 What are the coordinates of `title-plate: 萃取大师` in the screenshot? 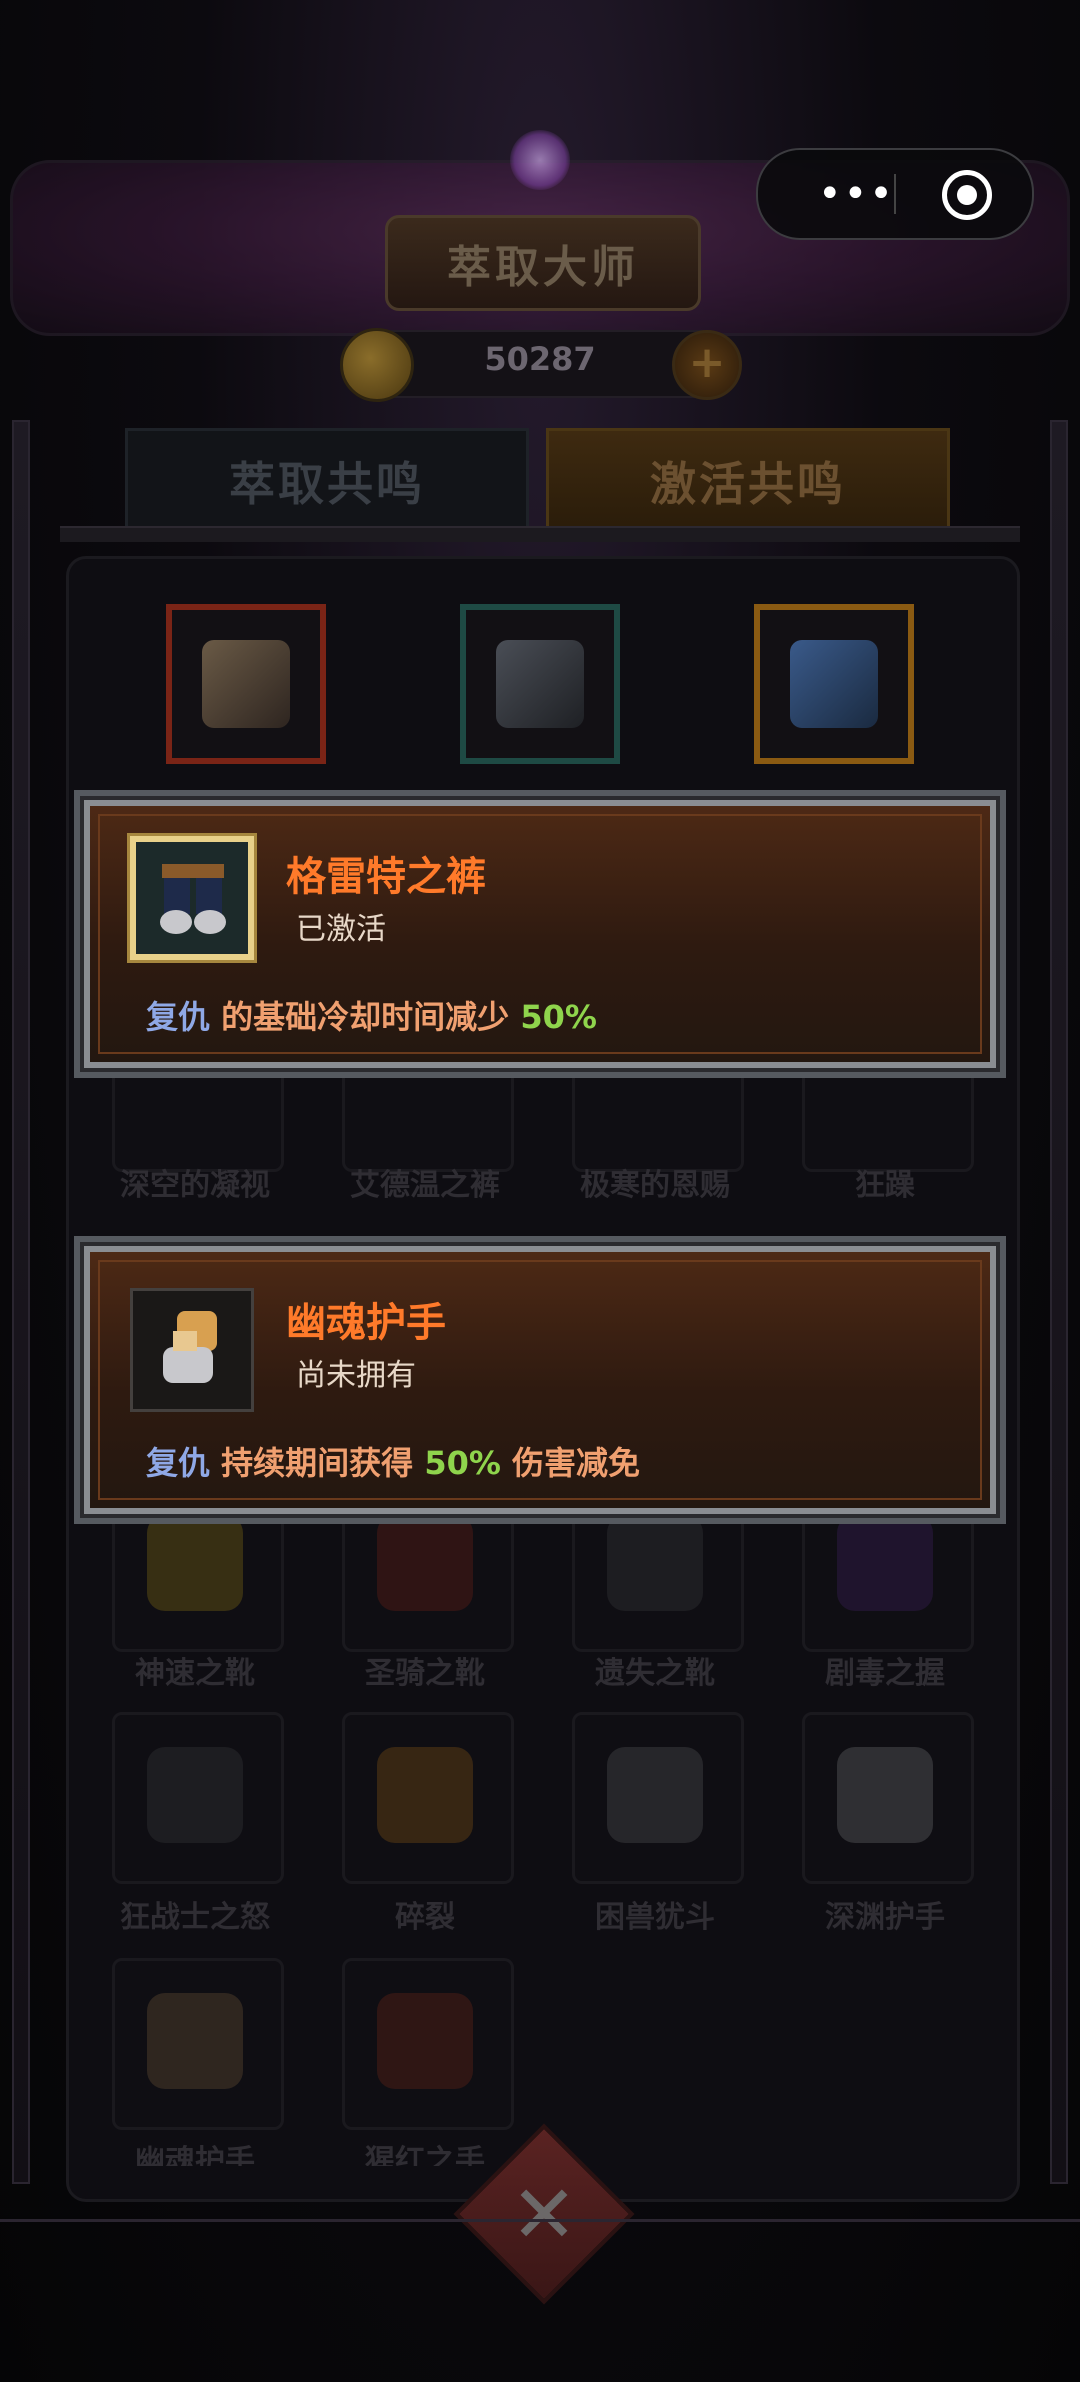 It's located at (543, 263).